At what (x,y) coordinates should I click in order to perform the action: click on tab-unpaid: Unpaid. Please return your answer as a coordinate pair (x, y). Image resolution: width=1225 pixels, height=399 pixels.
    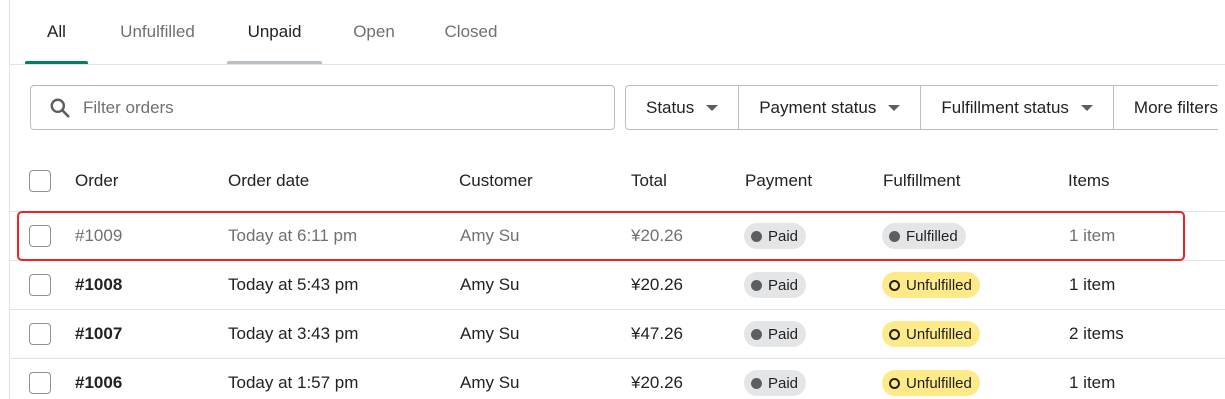
    Looking at the image, I should click on (274, 32).